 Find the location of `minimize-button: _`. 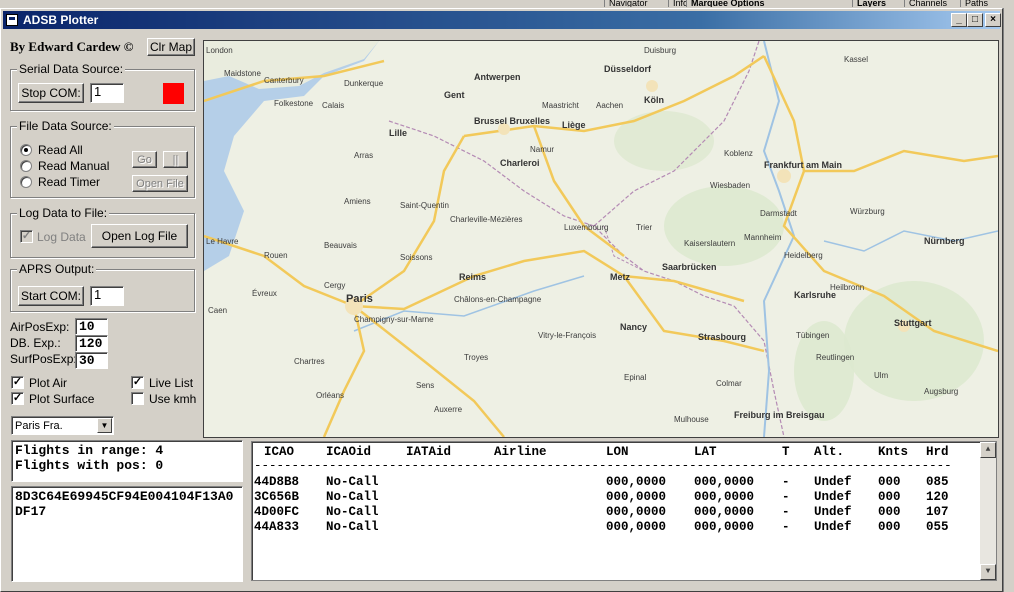

minimize-button: _ is located at coordinates (959, 20).